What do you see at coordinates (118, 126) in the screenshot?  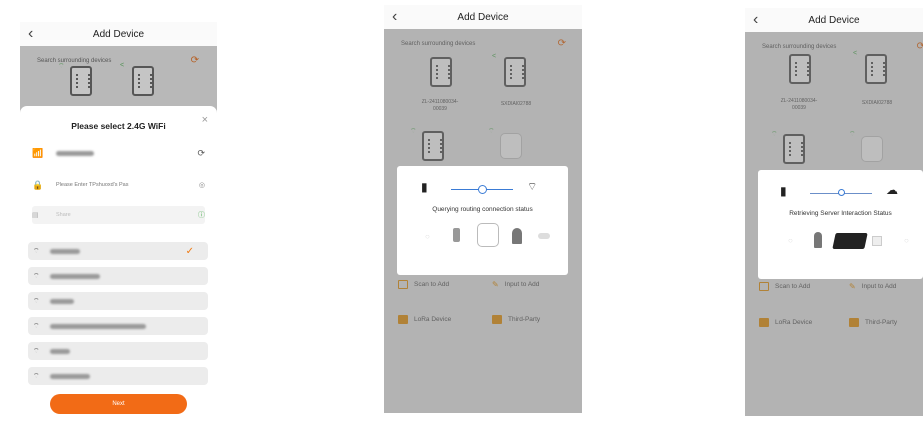 I see `sheet-title: Please select 2.4G WiFi` at bounding box center [118, 126].